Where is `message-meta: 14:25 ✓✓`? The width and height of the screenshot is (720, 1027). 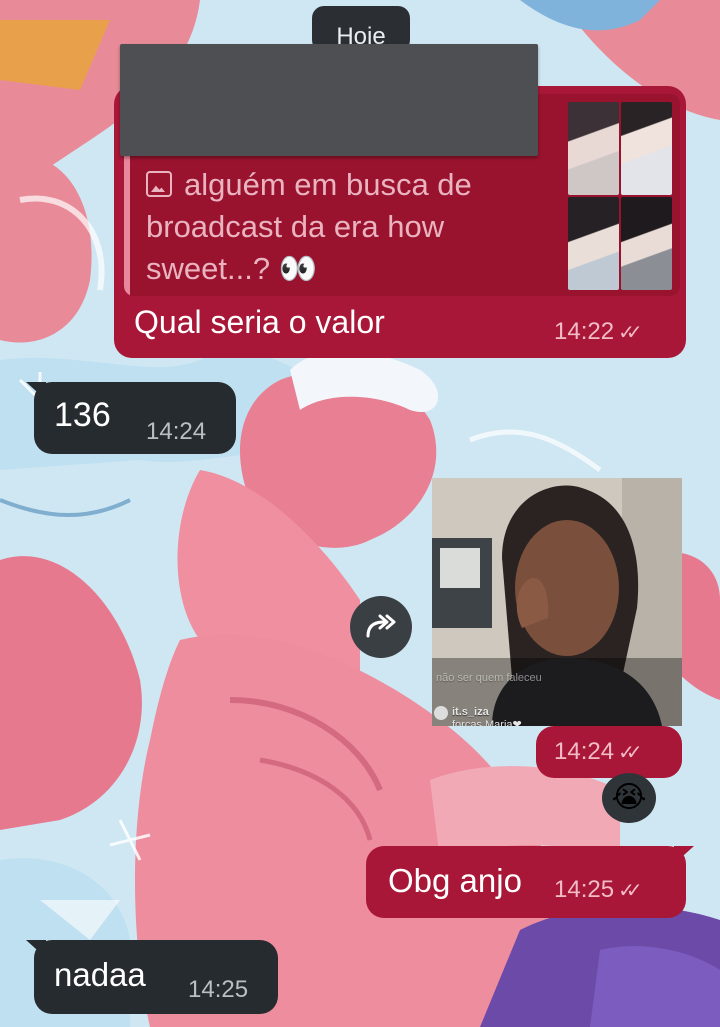 message-meta: 14:25 ✓✓ is located at coordinates (598, 890).